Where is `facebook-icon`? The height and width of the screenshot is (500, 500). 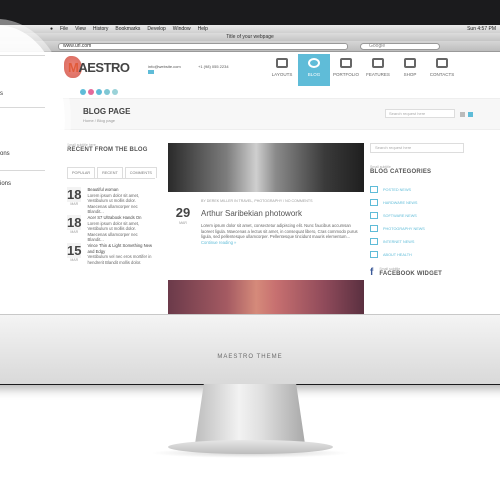 facebook-icon is located at coordinates (99, 92).